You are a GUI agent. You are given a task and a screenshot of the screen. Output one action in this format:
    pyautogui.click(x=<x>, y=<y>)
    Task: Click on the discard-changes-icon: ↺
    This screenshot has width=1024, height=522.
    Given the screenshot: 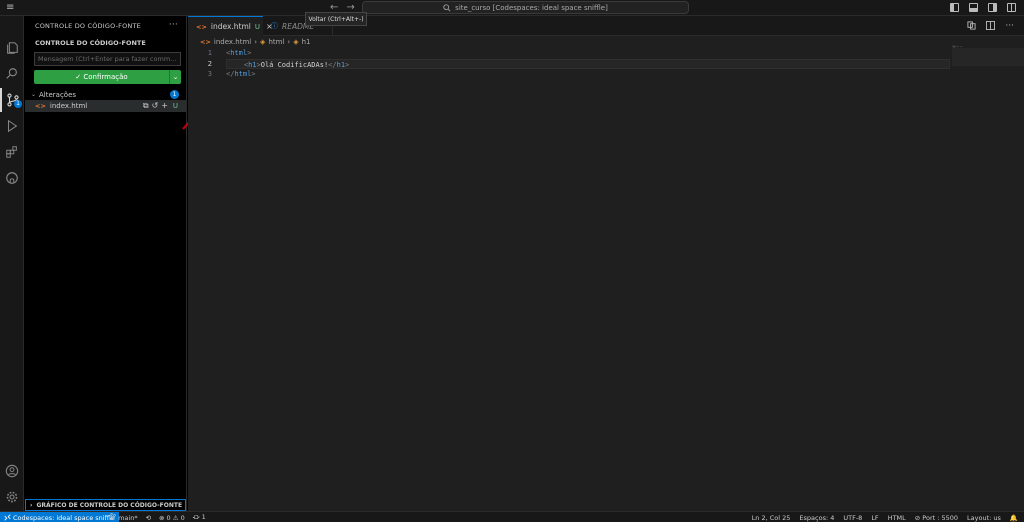 What is the action you would take?
    pyautogui.click(x=155, y=106)
    